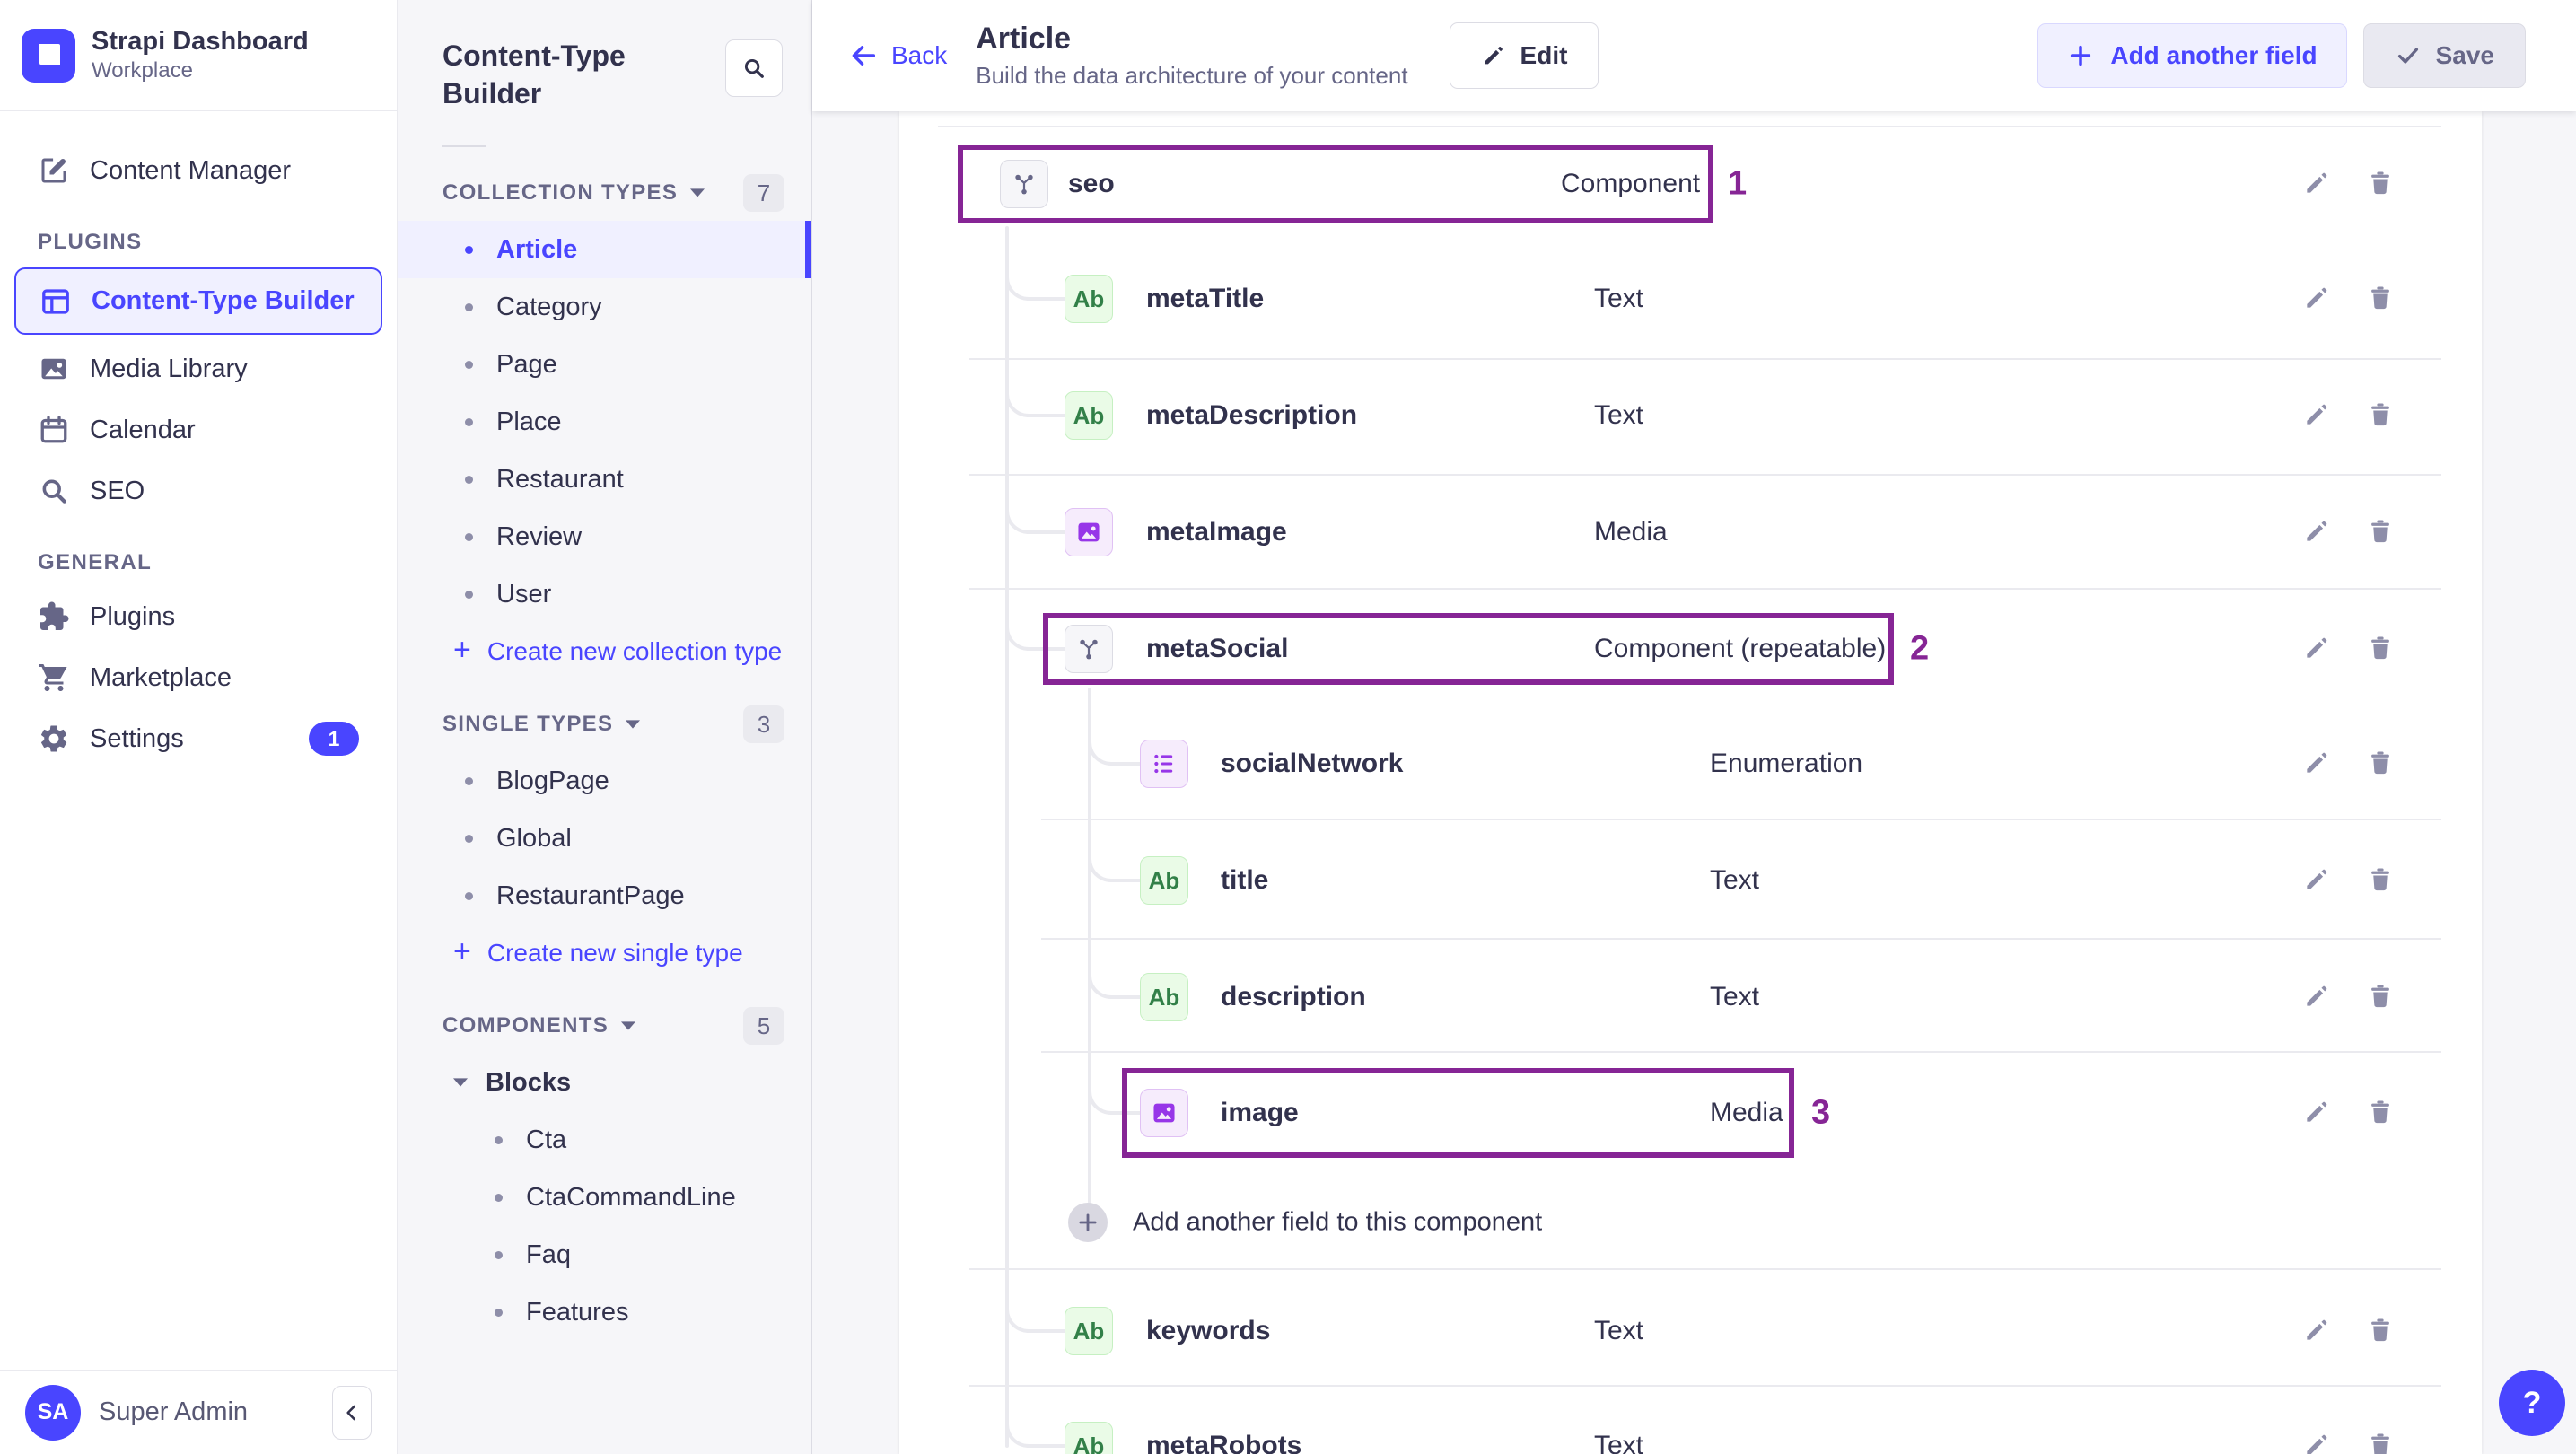 The width and height of the screenshot is (2576, 1454). I want to click on field-type: Enumeration, so click(1786, 763).